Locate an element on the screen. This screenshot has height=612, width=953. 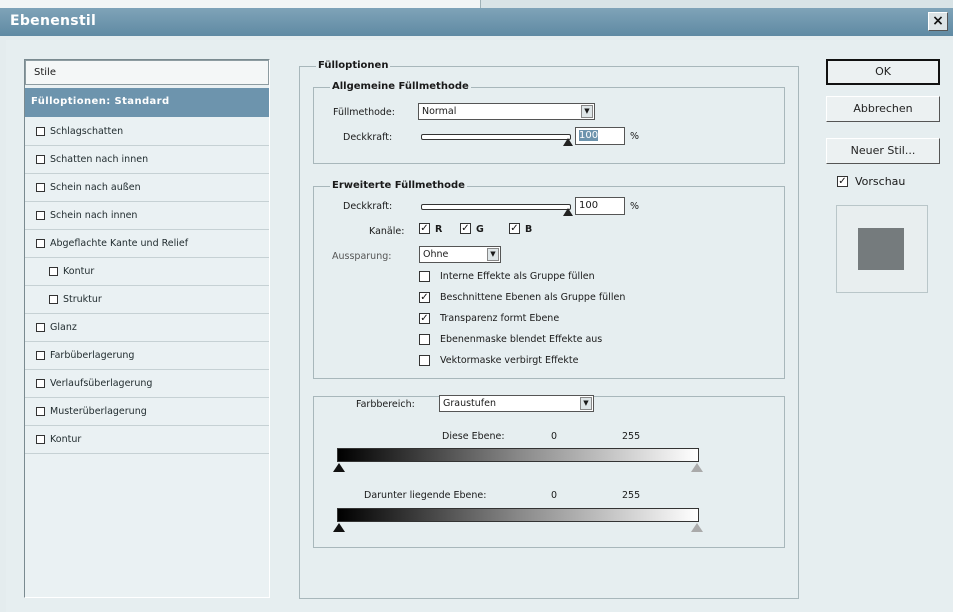
sidebar-item-label: Struktur is located at coordinates (82, 299).